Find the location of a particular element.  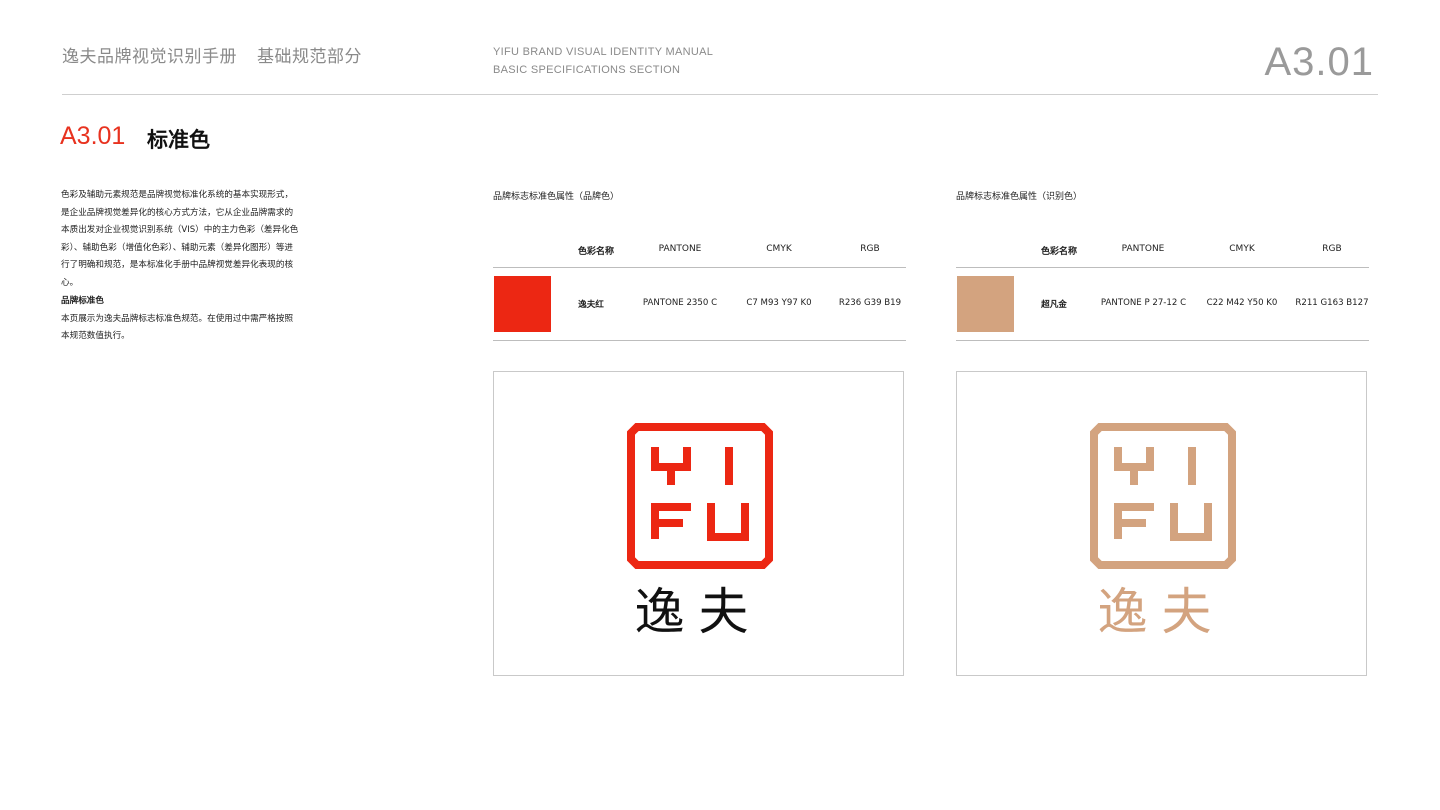

manual-title-en-line1: YIFU BRAND VISUAL IDENTITY MANUAL is located at coordinates (603, 52).